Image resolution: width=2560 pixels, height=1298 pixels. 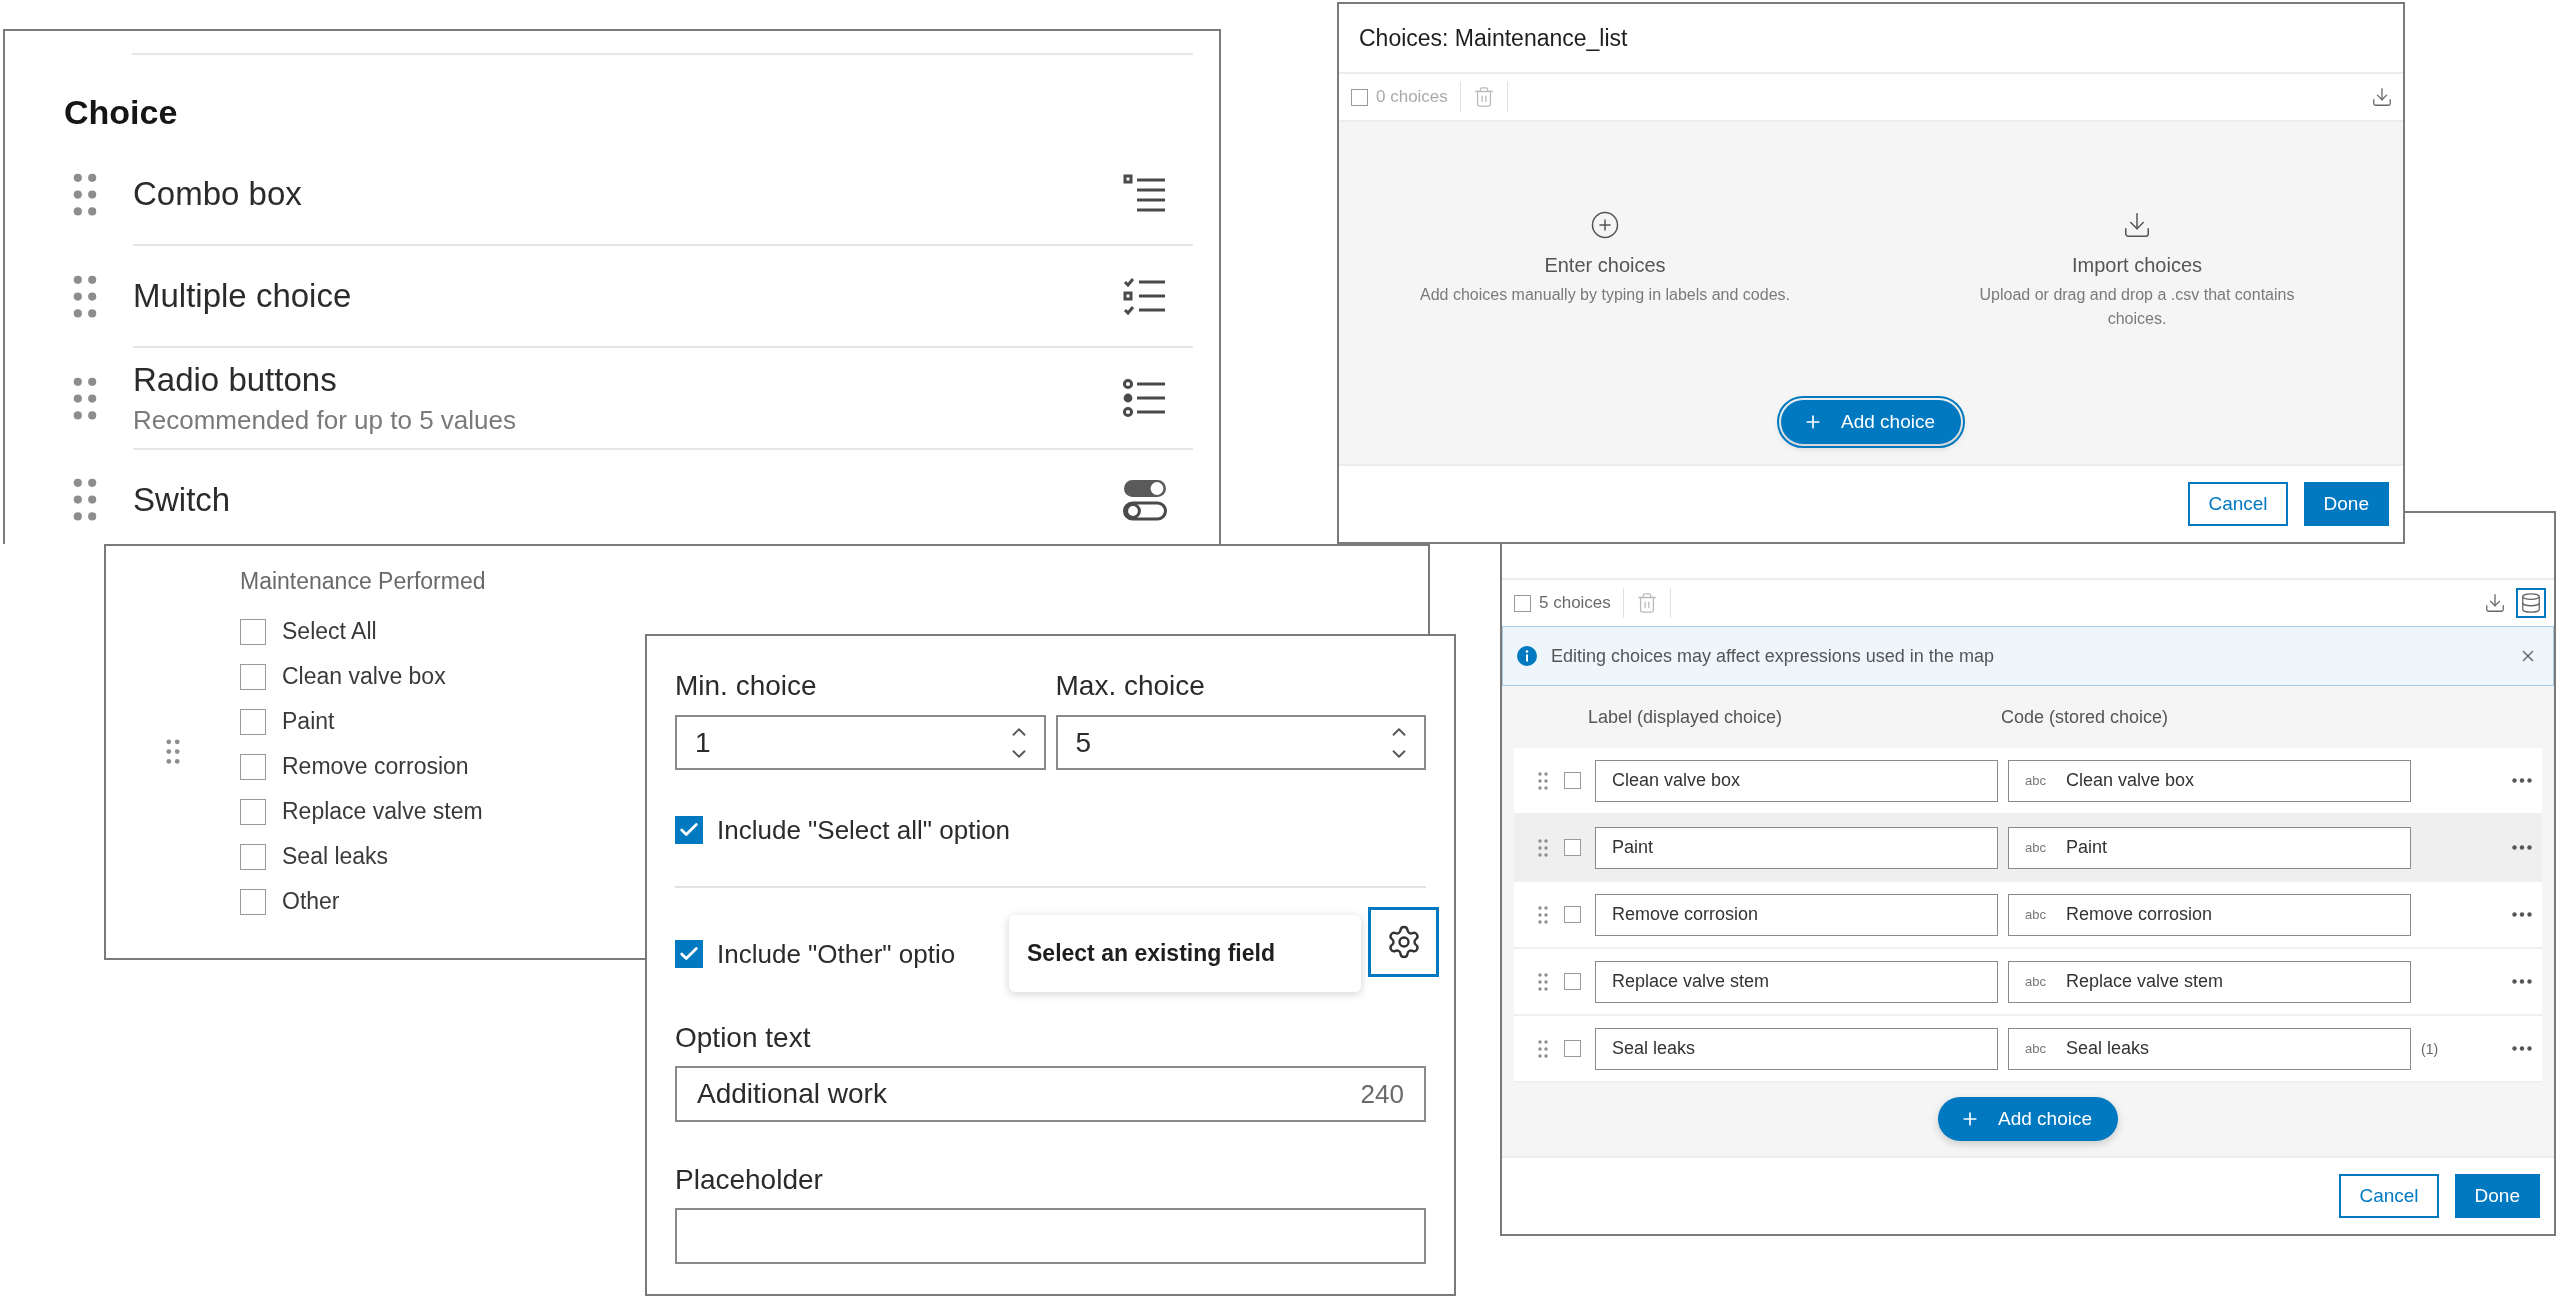 I want to click on info-icon, so click(x=1527, y=656).